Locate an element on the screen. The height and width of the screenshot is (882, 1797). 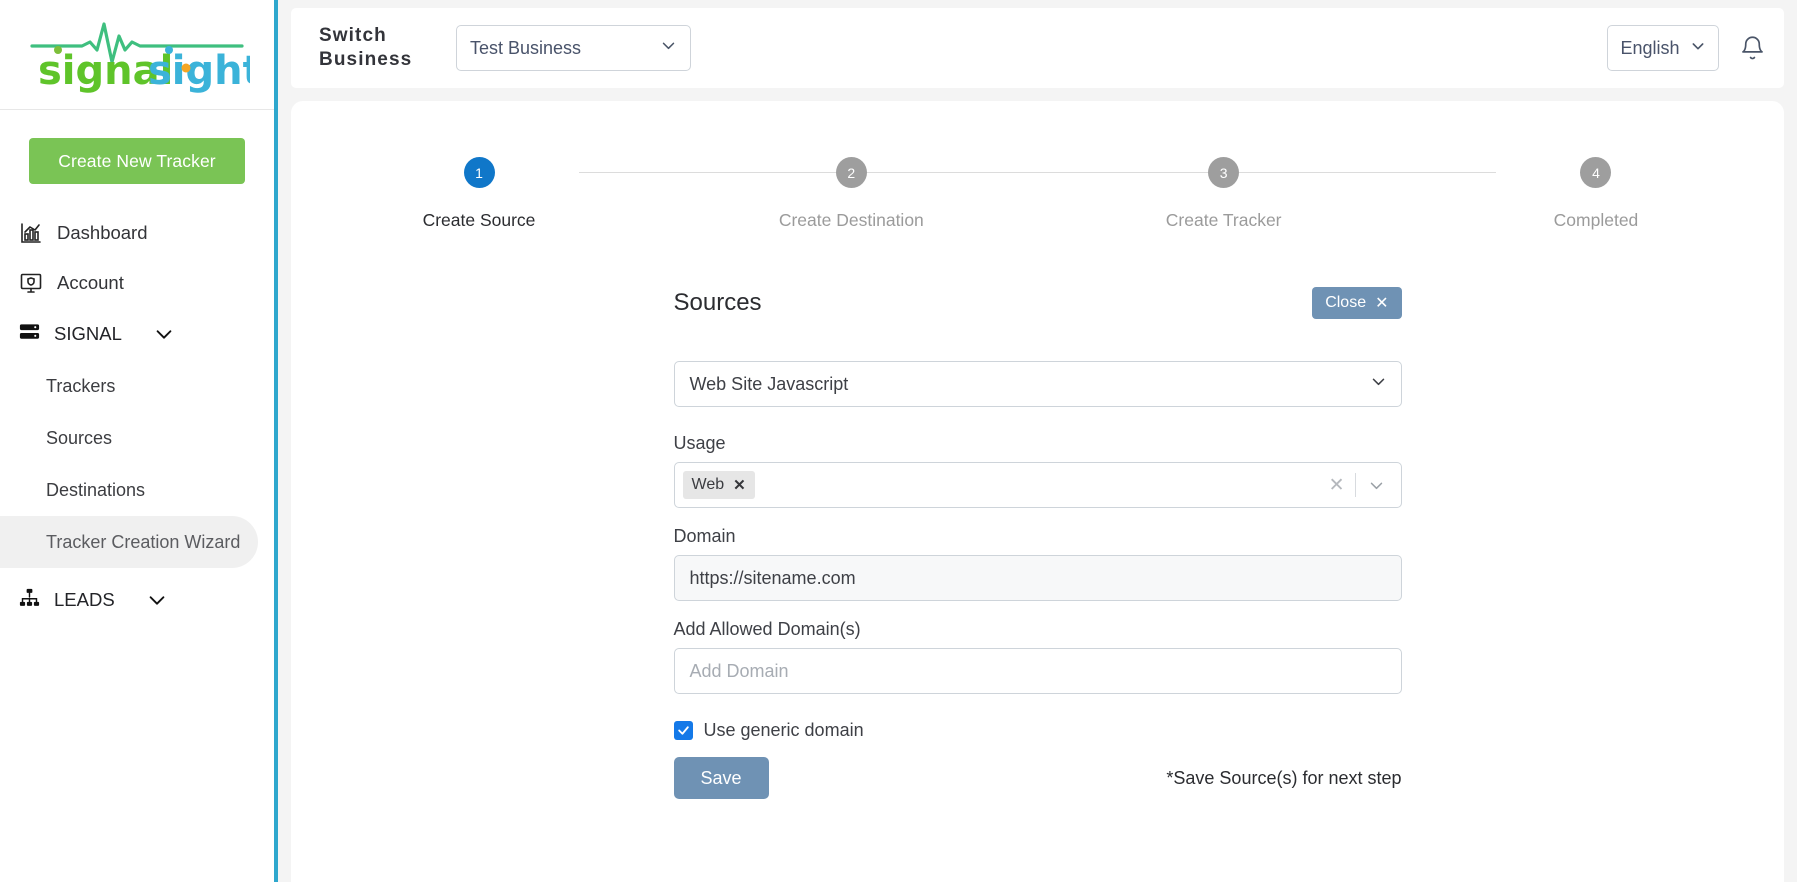
step-label: Completed is located at coordinates (1596, 220).